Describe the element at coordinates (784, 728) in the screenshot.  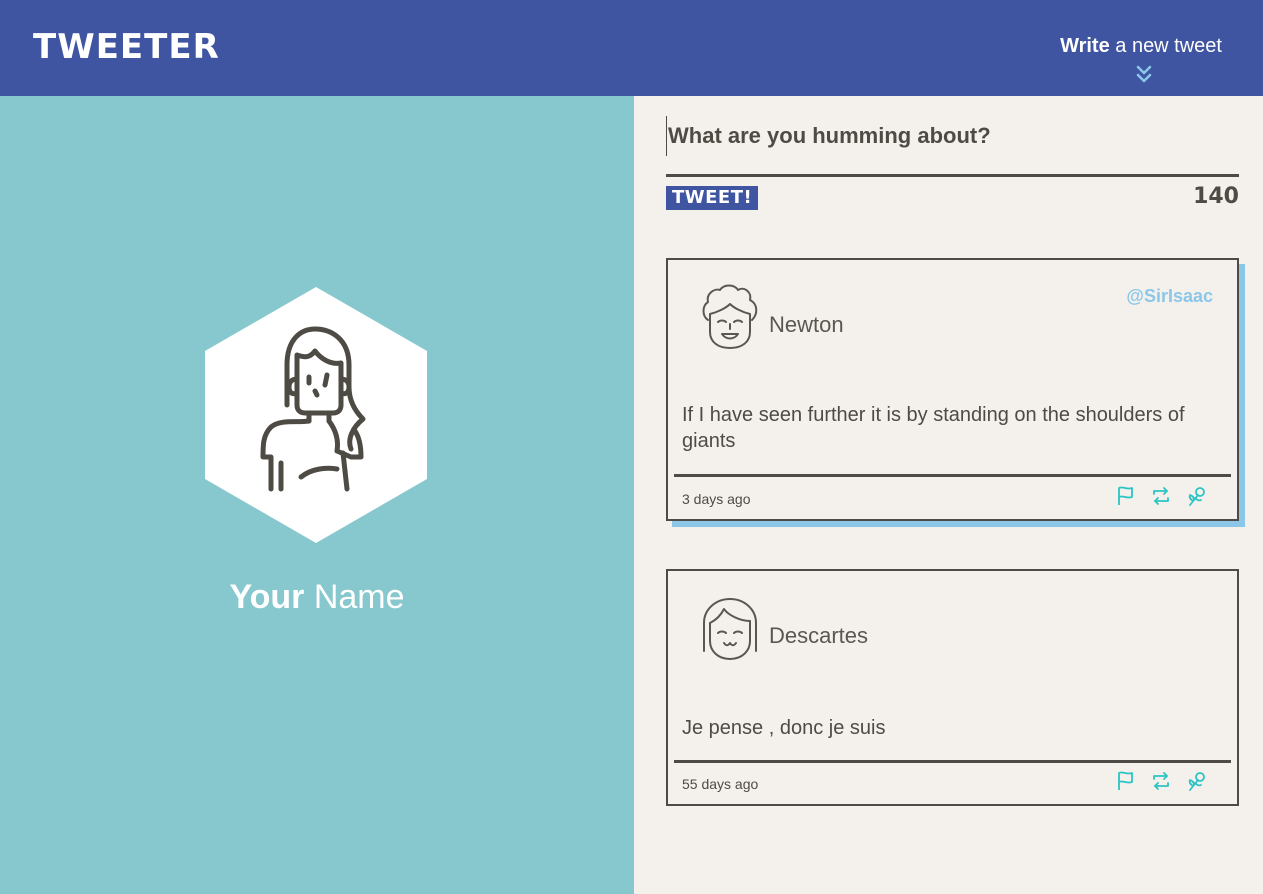
I see `tweet-text: Je pense , donc je suis` at that location.